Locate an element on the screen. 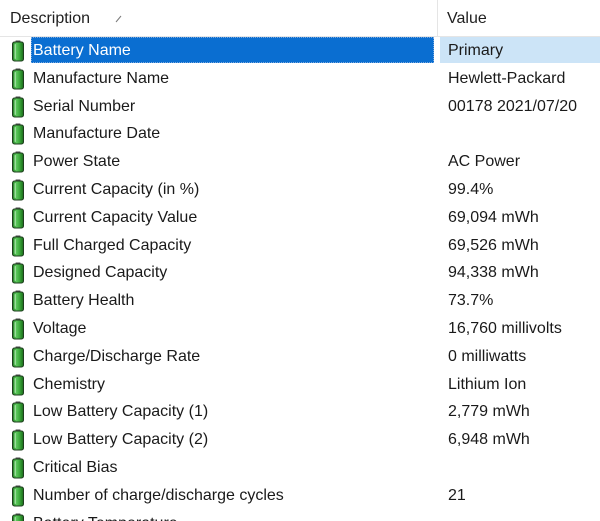 Image resolution: width=600 pixels, height=521 pixels. table-row: Low Battery Capacity (1) 2,779 mWh is located at coordinates (300, 412).